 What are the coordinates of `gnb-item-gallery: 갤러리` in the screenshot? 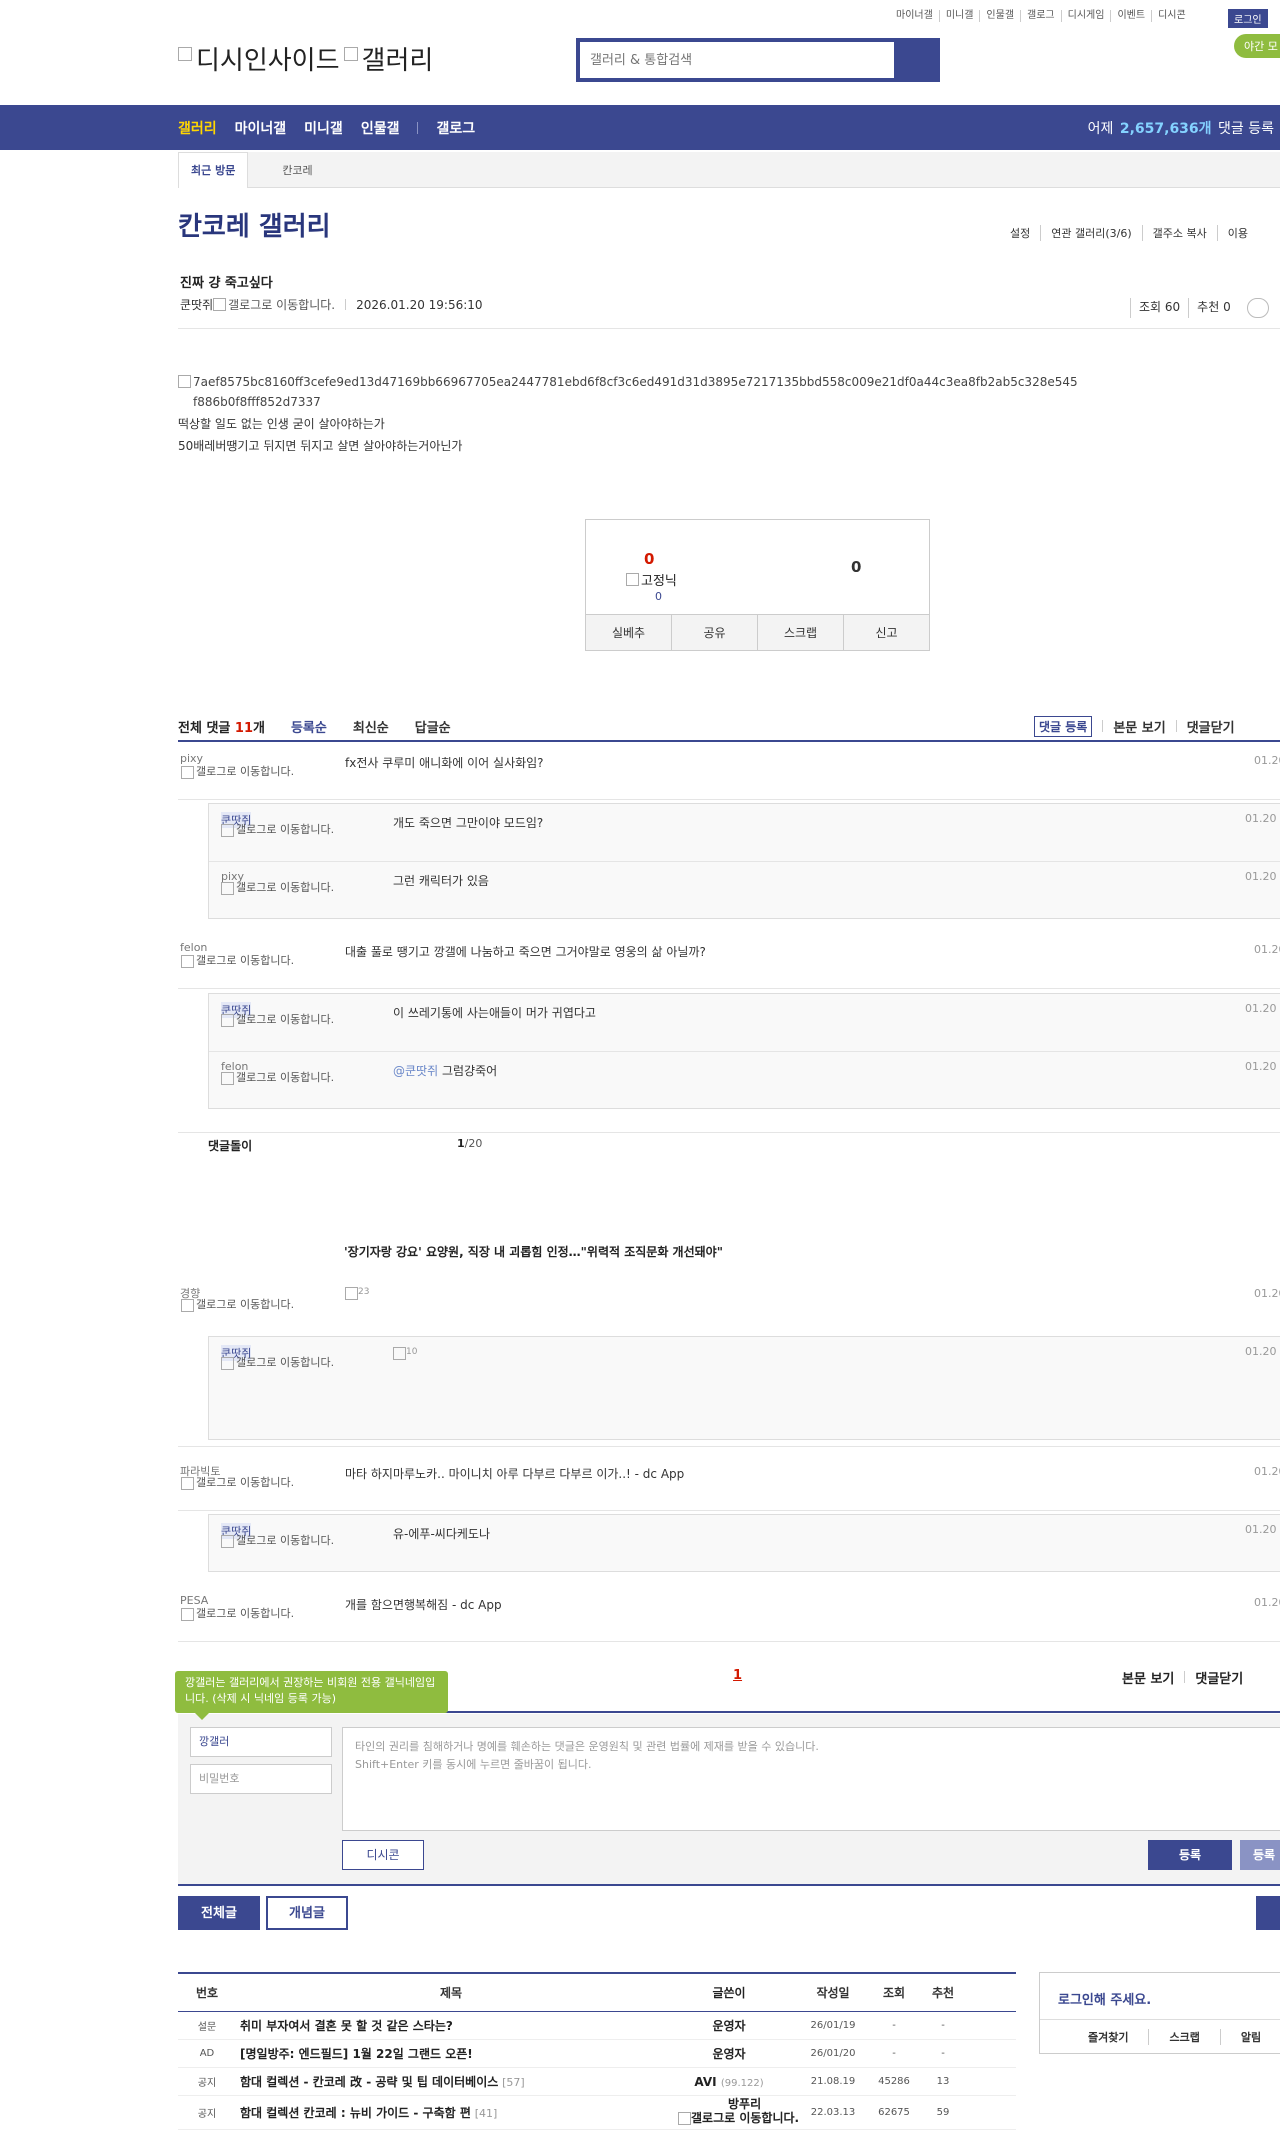 It's located at (197, 128).